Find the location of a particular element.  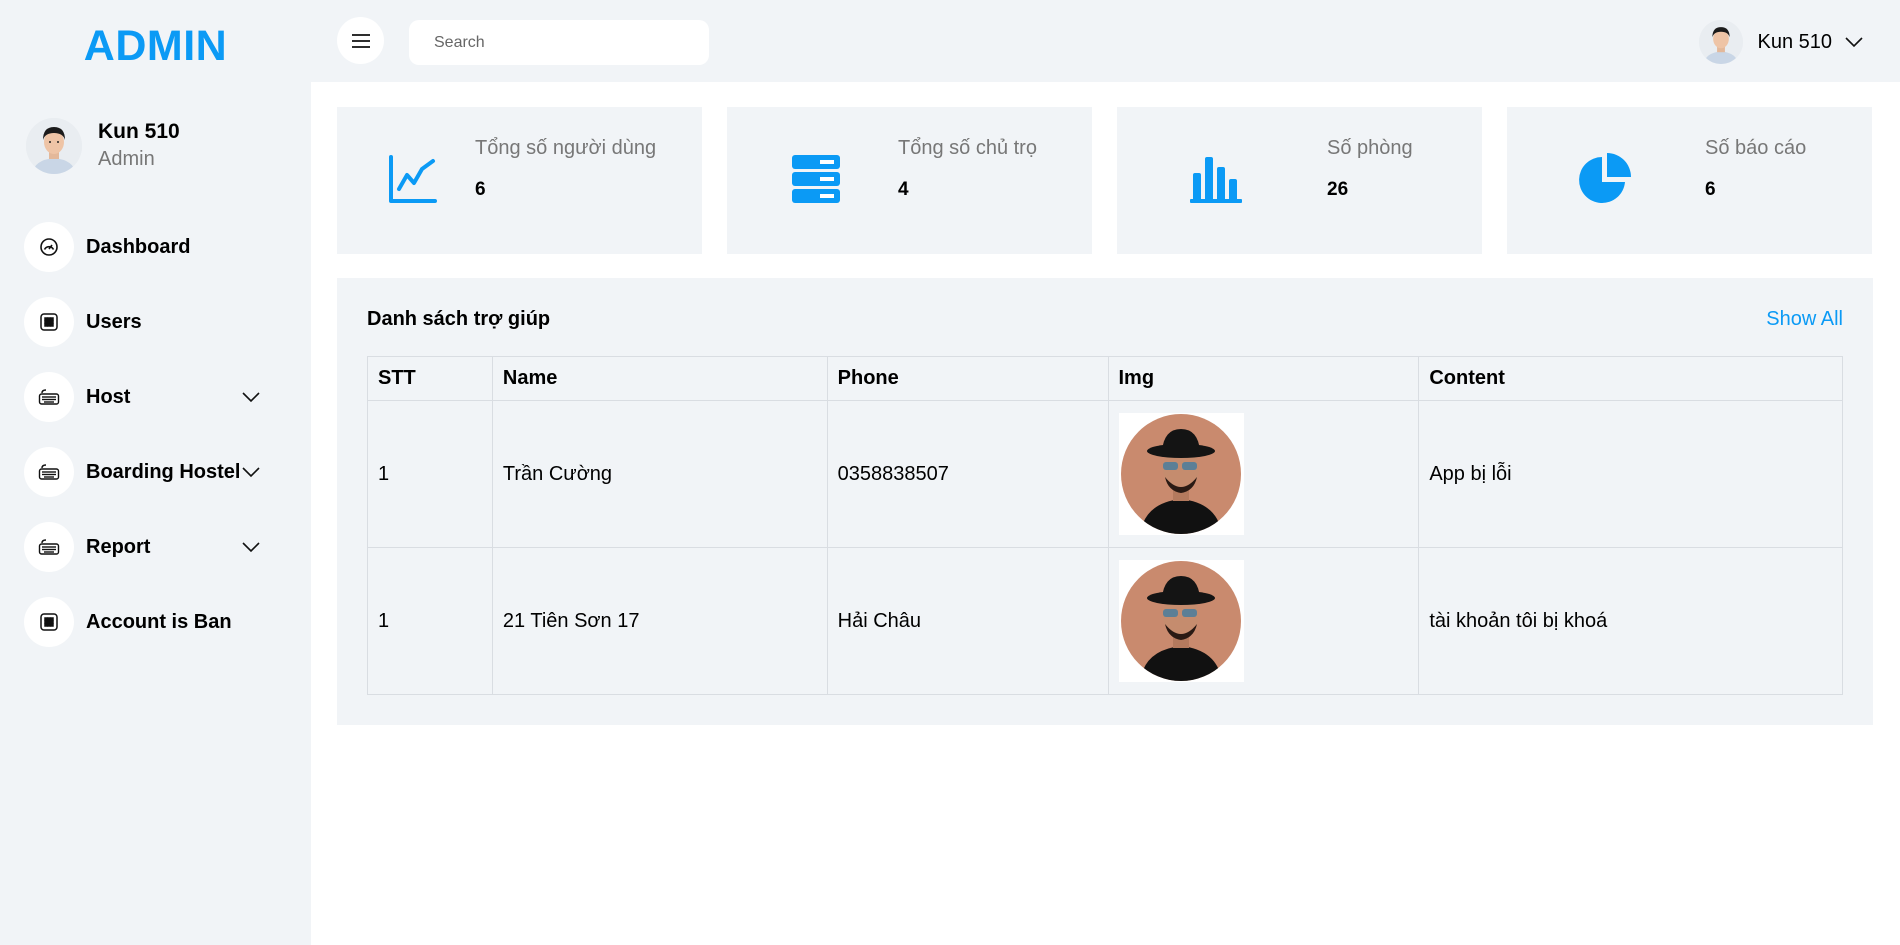

sidebar-item-host: Host is located at coordinates (149, 397).